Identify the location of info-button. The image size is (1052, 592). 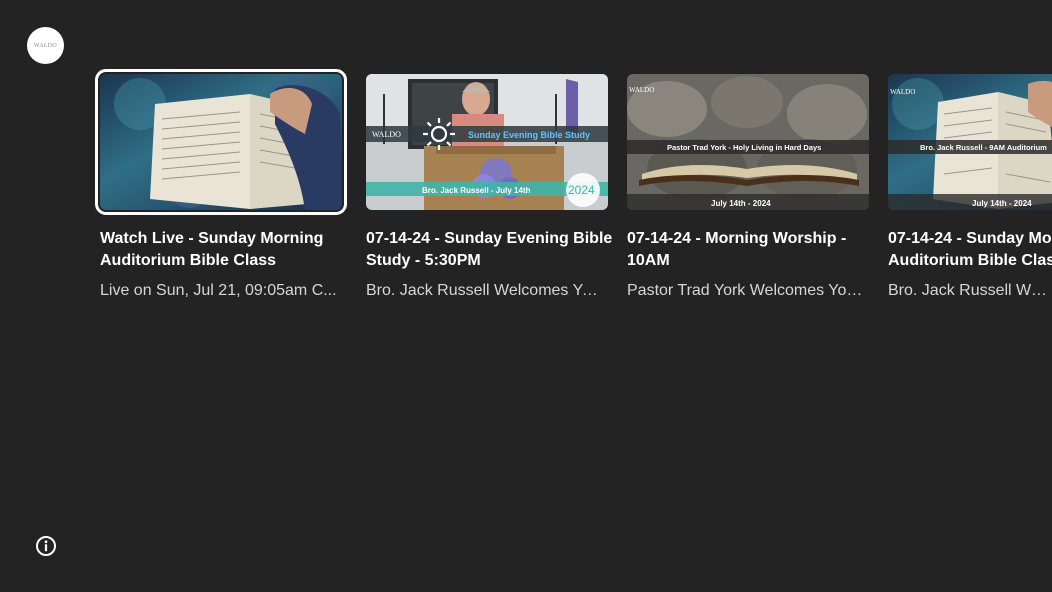
(46, 546).